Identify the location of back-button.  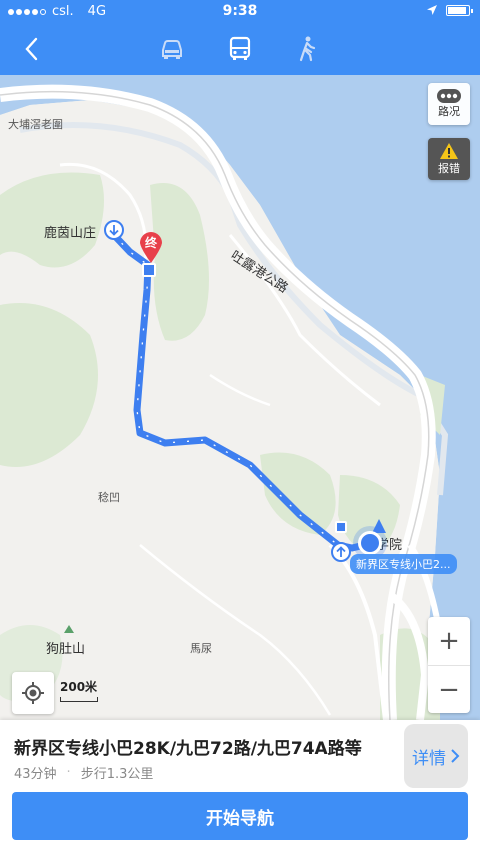
(33, 49).